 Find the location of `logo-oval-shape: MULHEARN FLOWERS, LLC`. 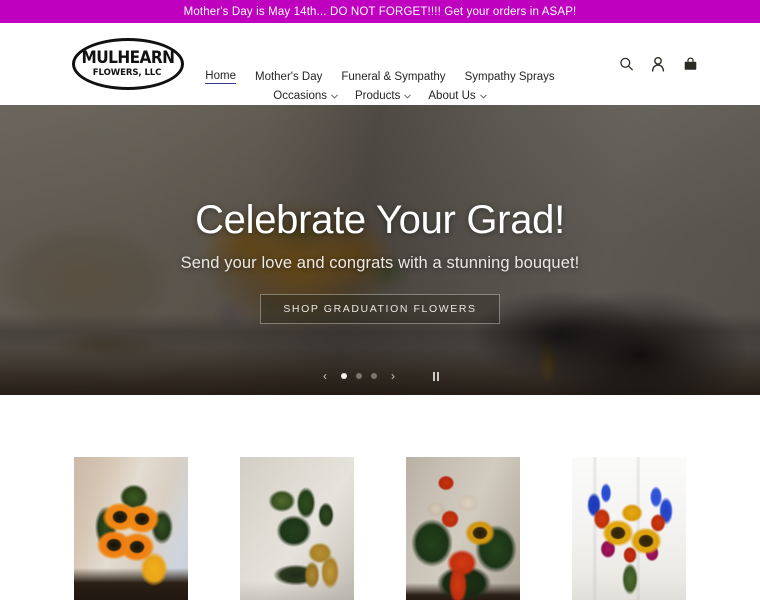

logo-oval-shape: MULHEARN FLOWERS, LLC is located at coordinates (127, 64).